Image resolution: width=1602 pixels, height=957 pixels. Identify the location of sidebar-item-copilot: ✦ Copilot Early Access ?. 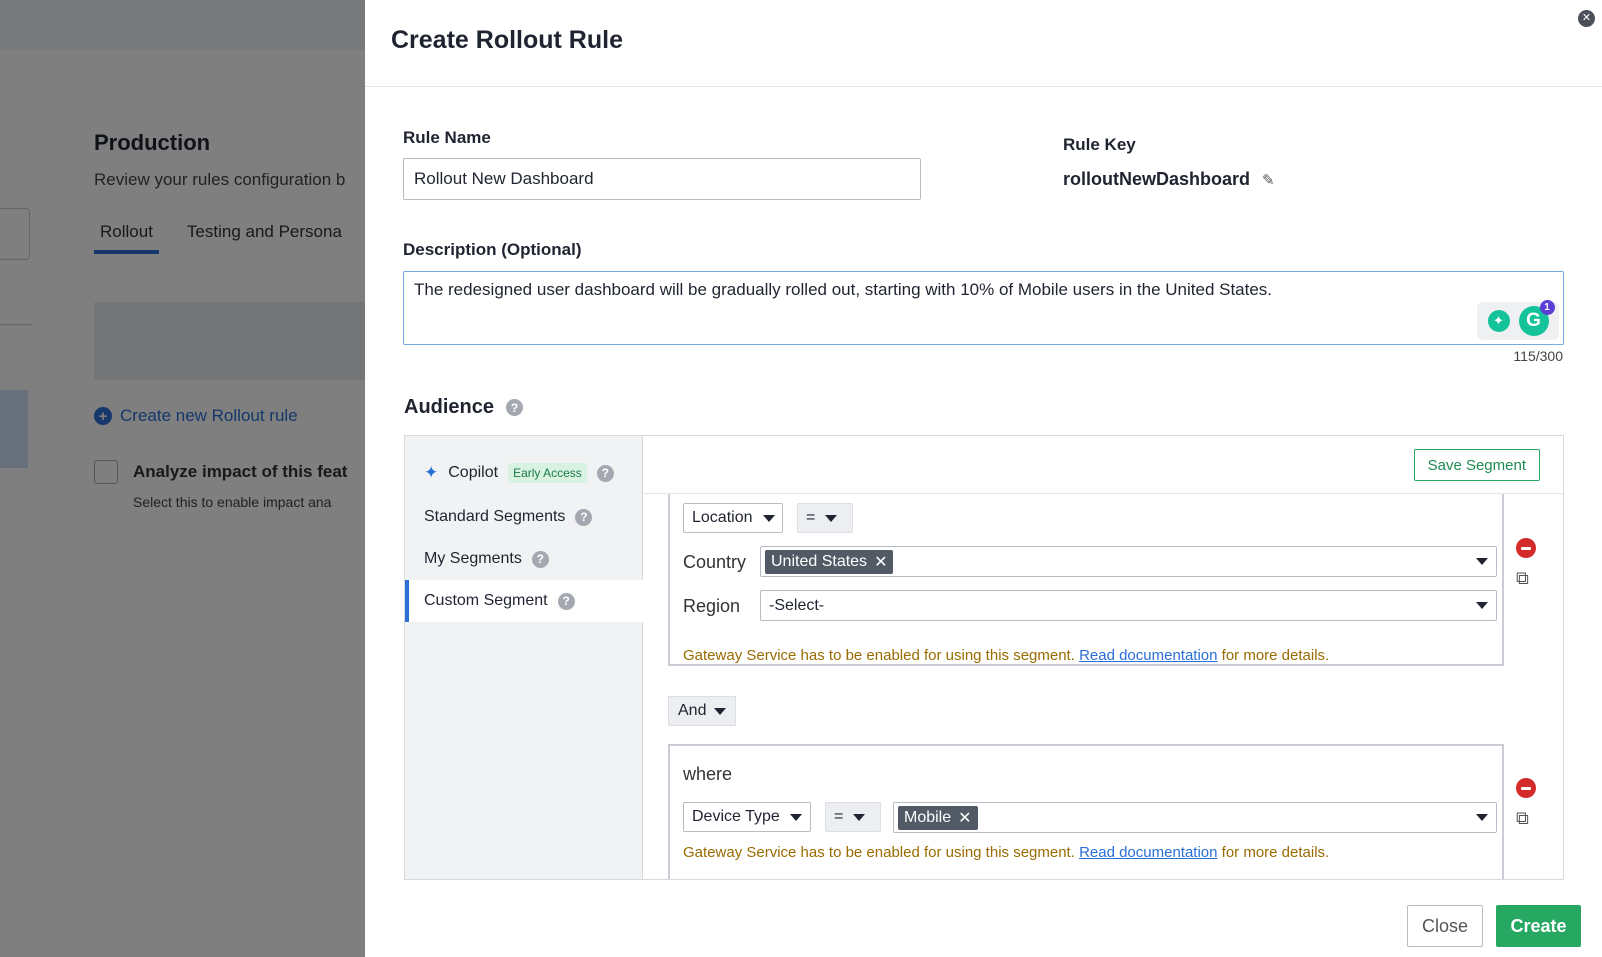
(524, 473).